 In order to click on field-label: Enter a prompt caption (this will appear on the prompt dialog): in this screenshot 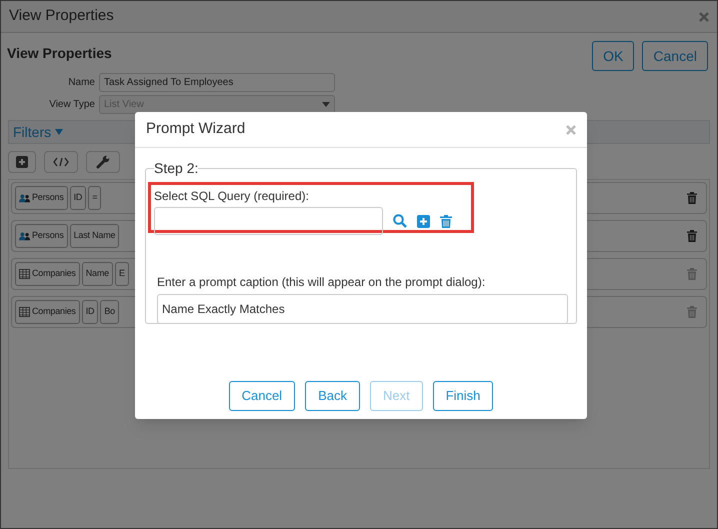, I will do `click(321, 282)`.